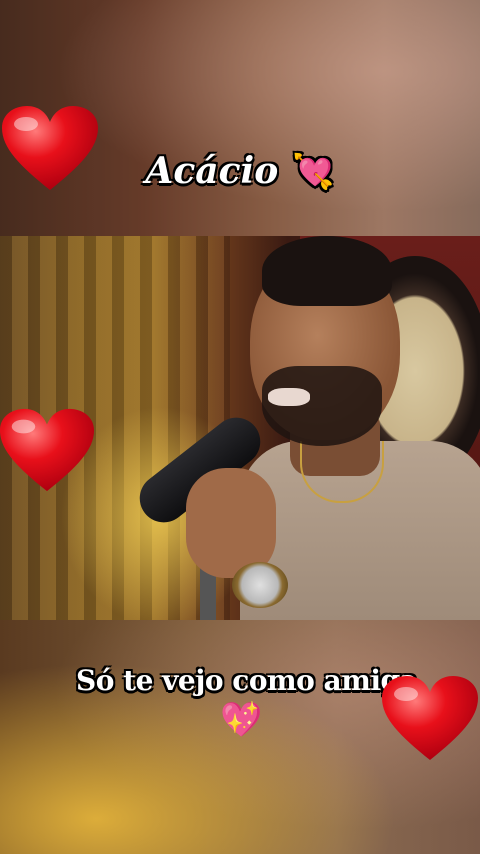 The width and height of the screenshot is (480, 854). What do you see at coordinates (322, 406) in the screenshot?
I see `singer-beard` at bounding box center [322, 406].